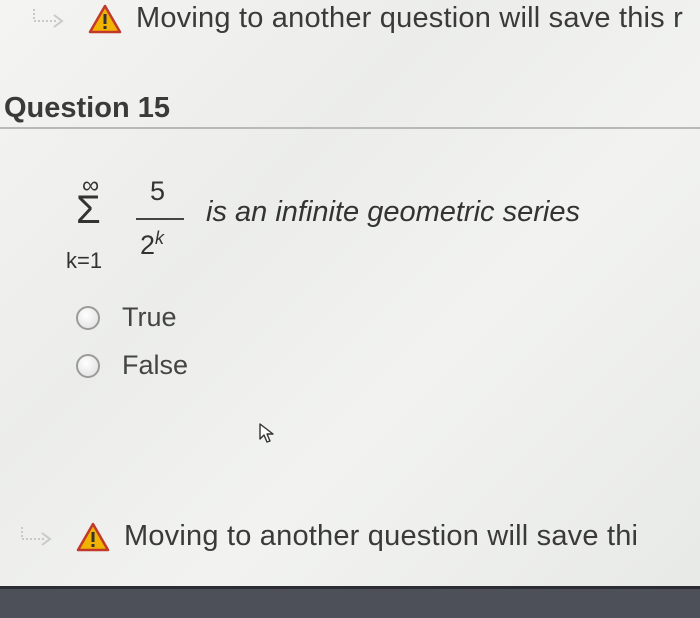 Image resolution: width=700 pixels, height=618 pixels. I want to click on numerator: 5, so click(158, 191).